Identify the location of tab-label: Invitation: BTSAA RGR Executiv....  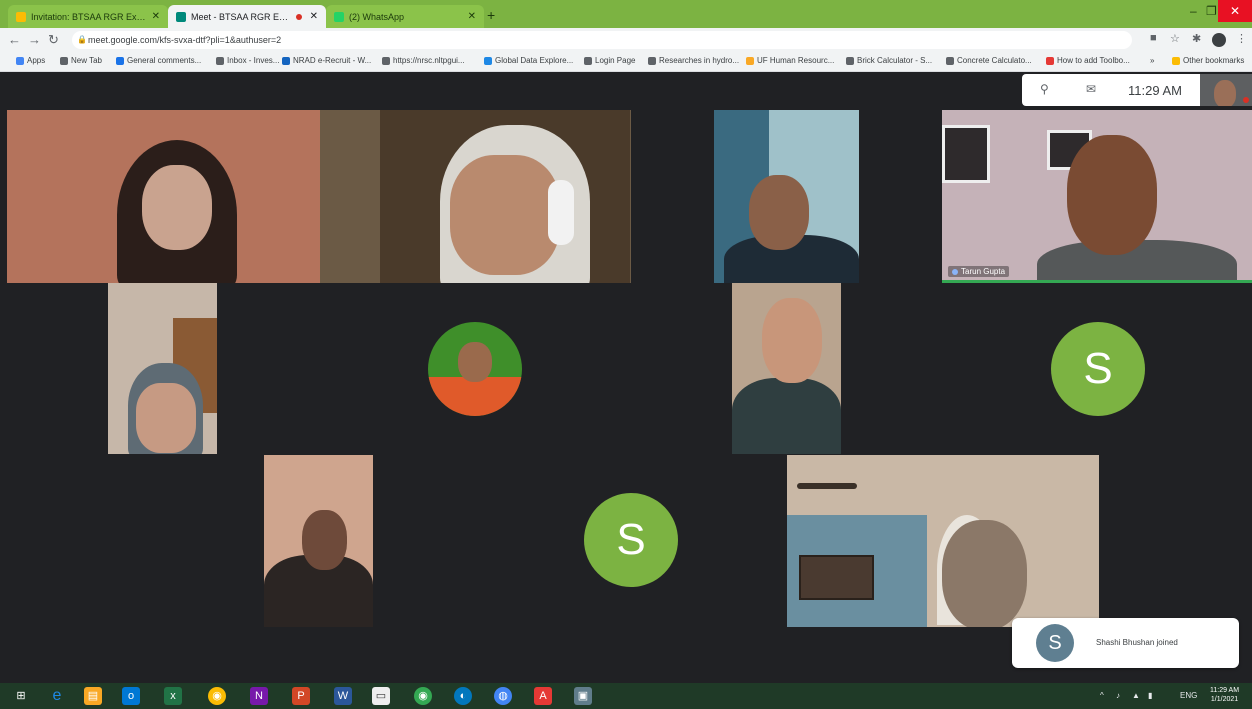
(89, 16).